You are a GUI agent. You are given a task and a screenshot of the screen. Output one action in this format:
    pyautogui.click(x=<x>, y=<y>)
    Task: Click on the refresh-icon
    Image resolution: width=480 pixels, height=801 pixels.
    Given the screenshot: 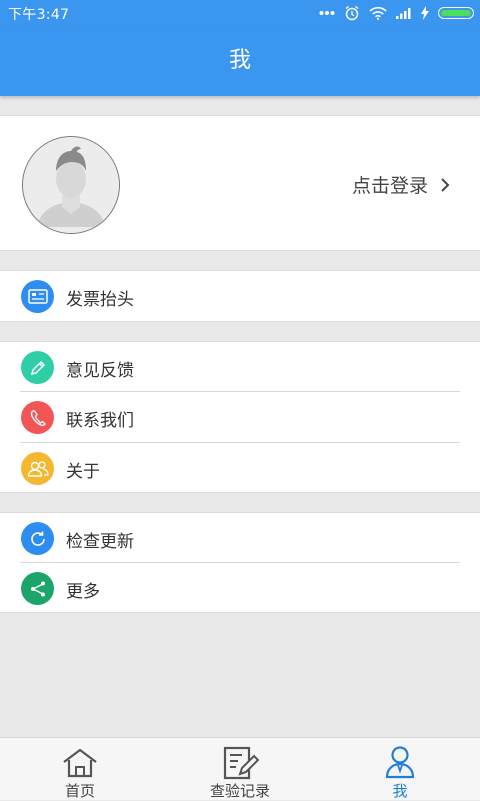 What is the action you would take?
    pyautogui.click(x=37, y=538)
    